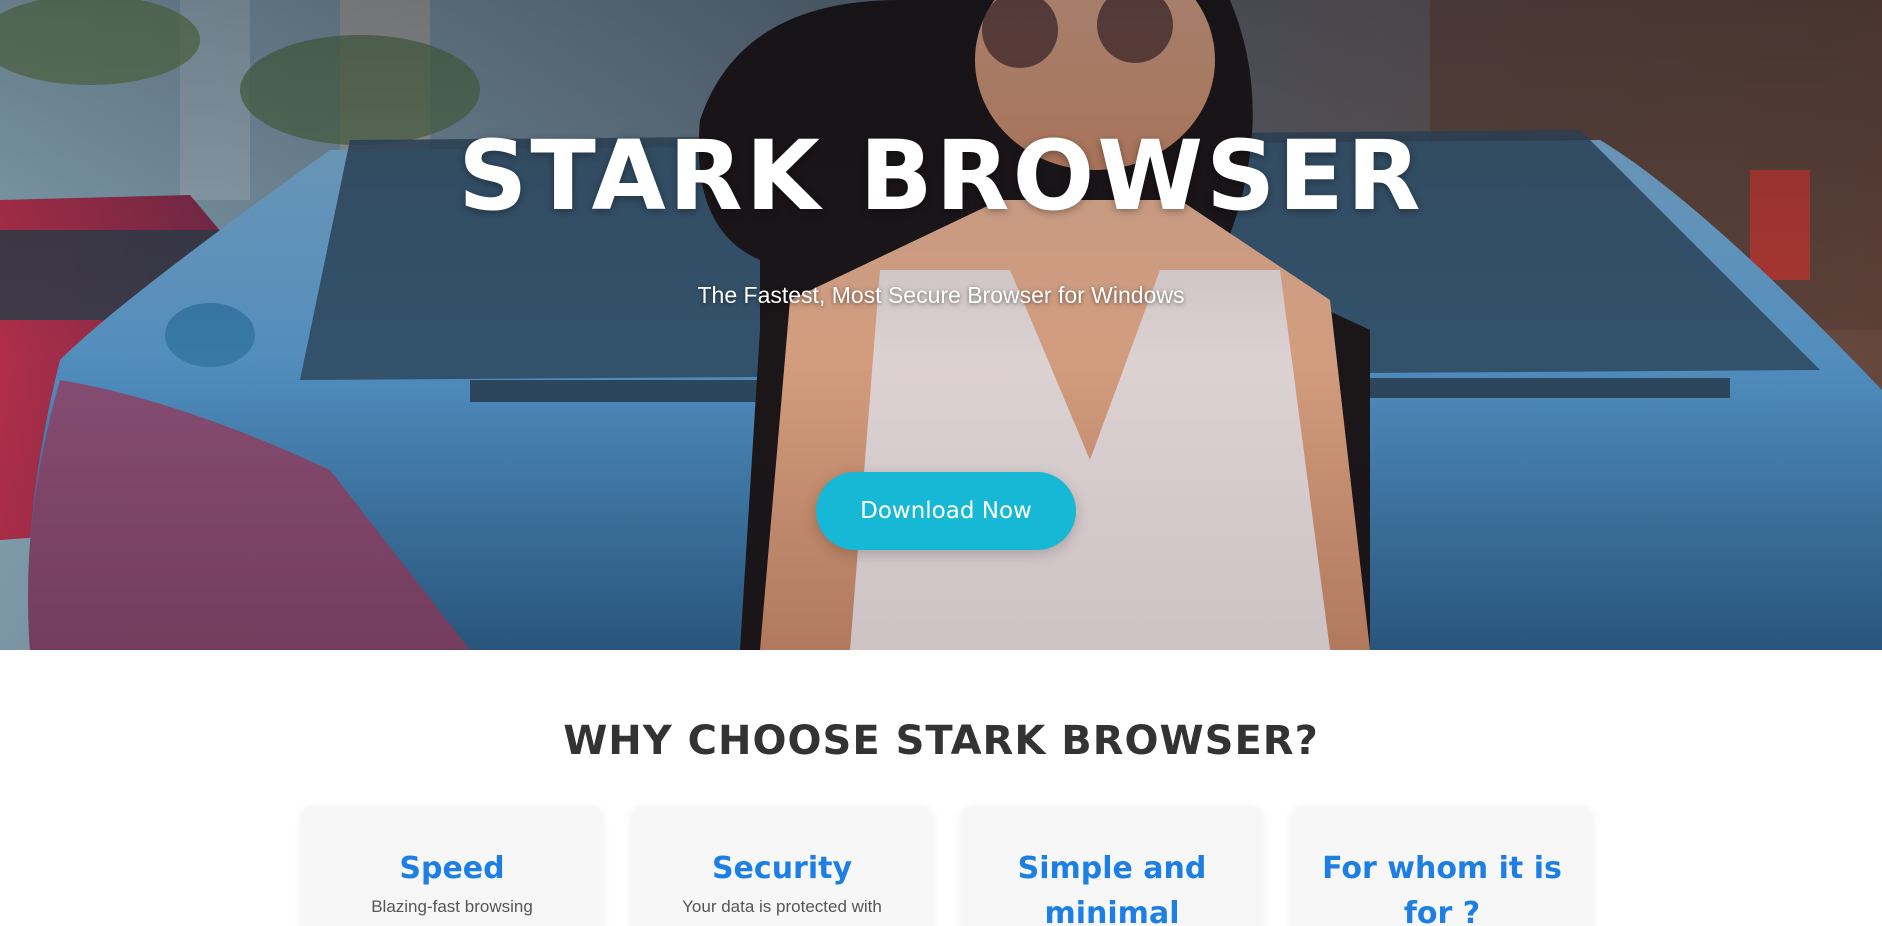 This screenshot has width=1882, height=926. I want to click on feature-card-speed: Speed Blazing-fast browsing, so click(452, 866).